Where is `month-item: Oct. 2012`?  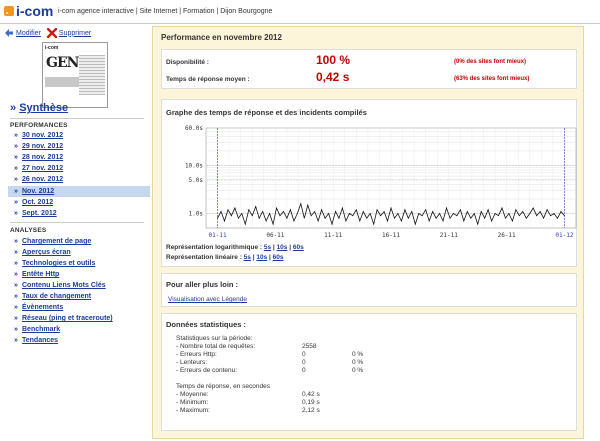
month-item: Oct. 2012 is located at coordinates (82, 202).